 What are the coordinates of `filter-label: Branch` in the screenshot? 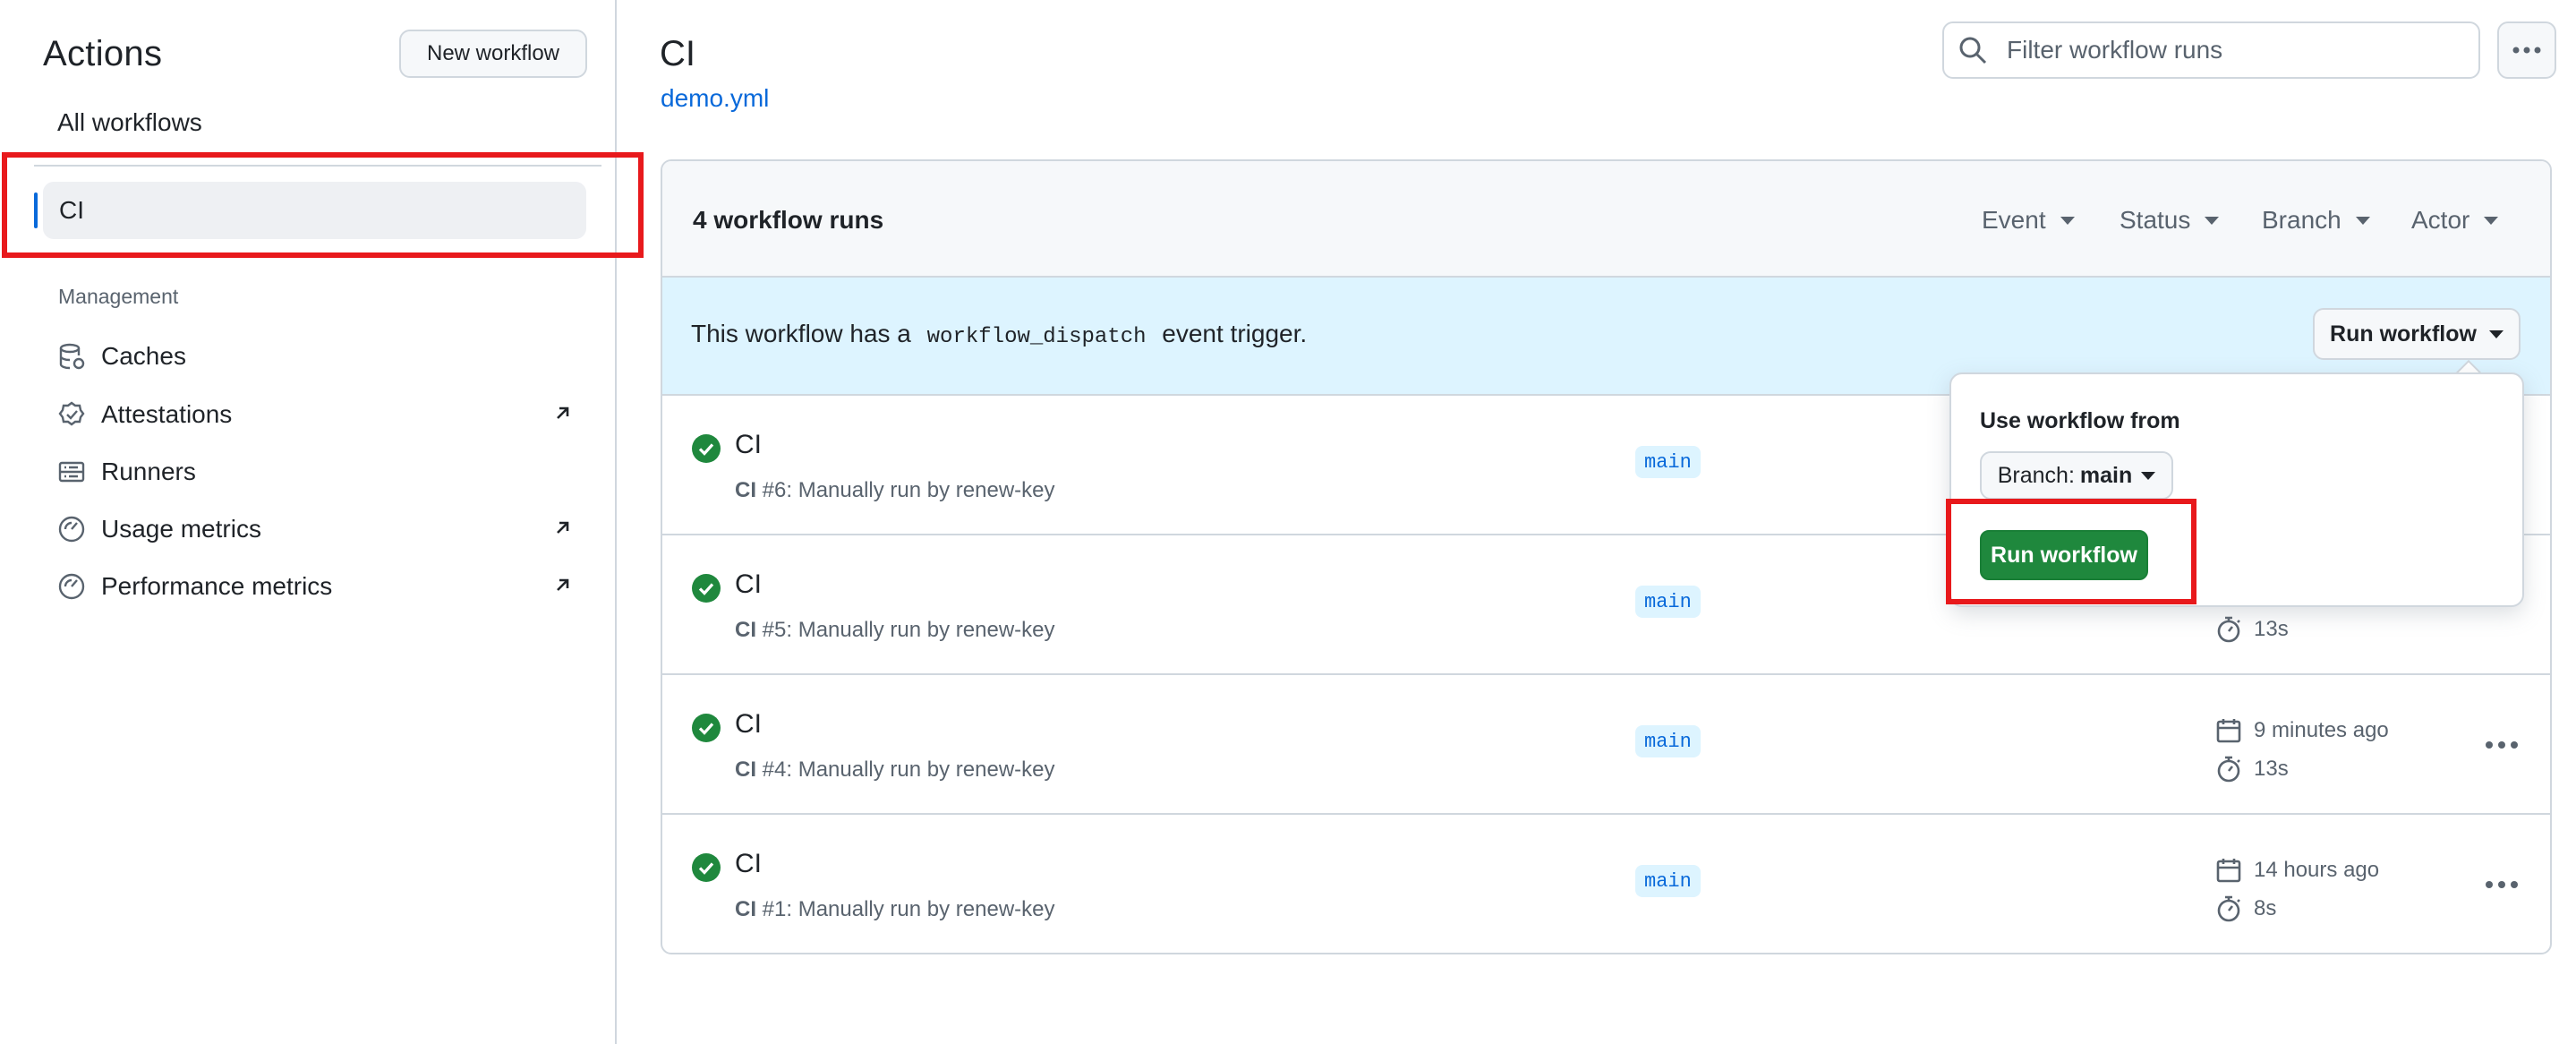 It's located at (2301, 220).